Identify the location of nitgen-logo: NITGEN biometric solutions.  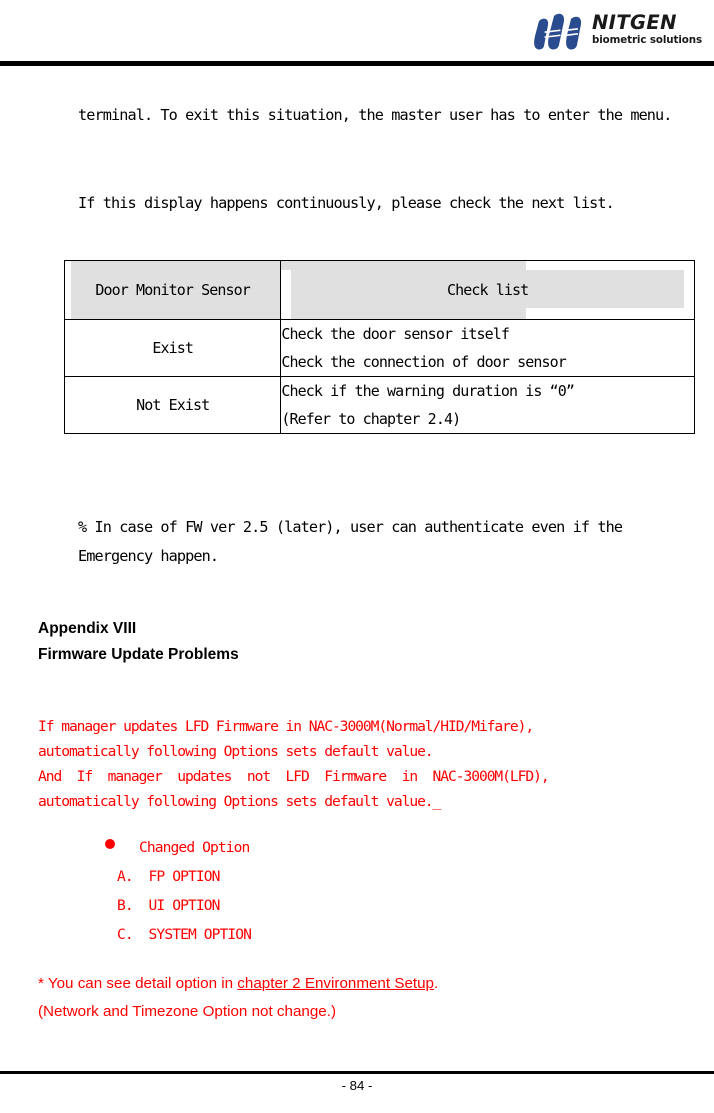
(617, 29).